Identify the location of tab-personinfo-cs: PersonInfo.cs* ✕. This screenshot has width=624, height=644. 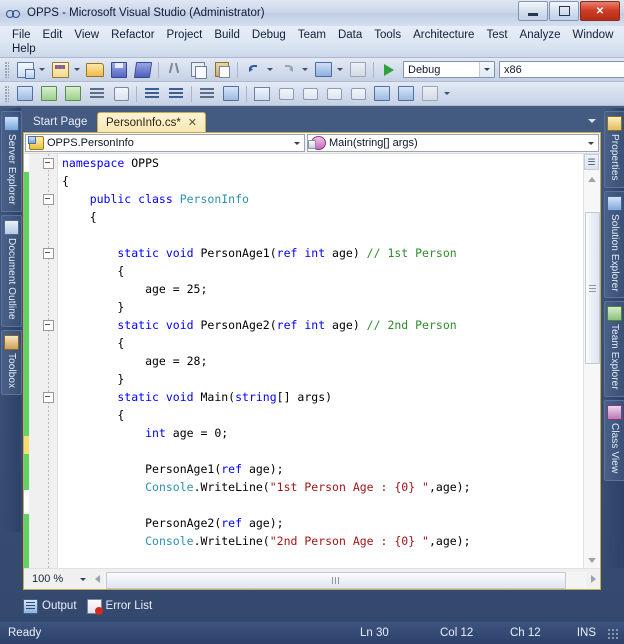
(152, 122).